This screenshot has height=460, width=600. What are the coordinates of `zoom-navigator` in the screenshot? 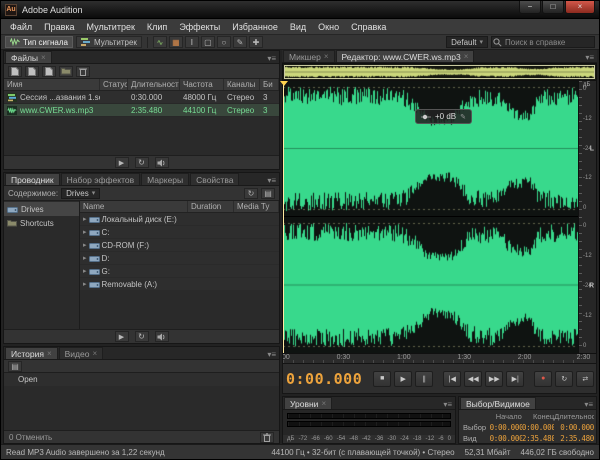 It's located at (439, 72).